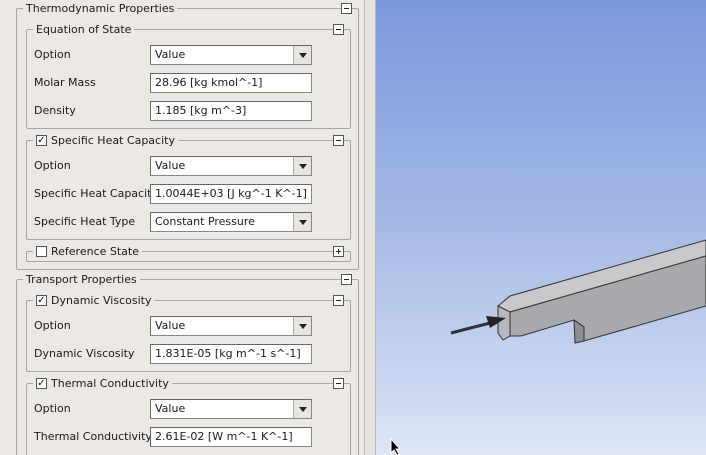 The image size is (706, 455). I want to click on collapse-dynamic-viscosity-icon, so click(338, 300).